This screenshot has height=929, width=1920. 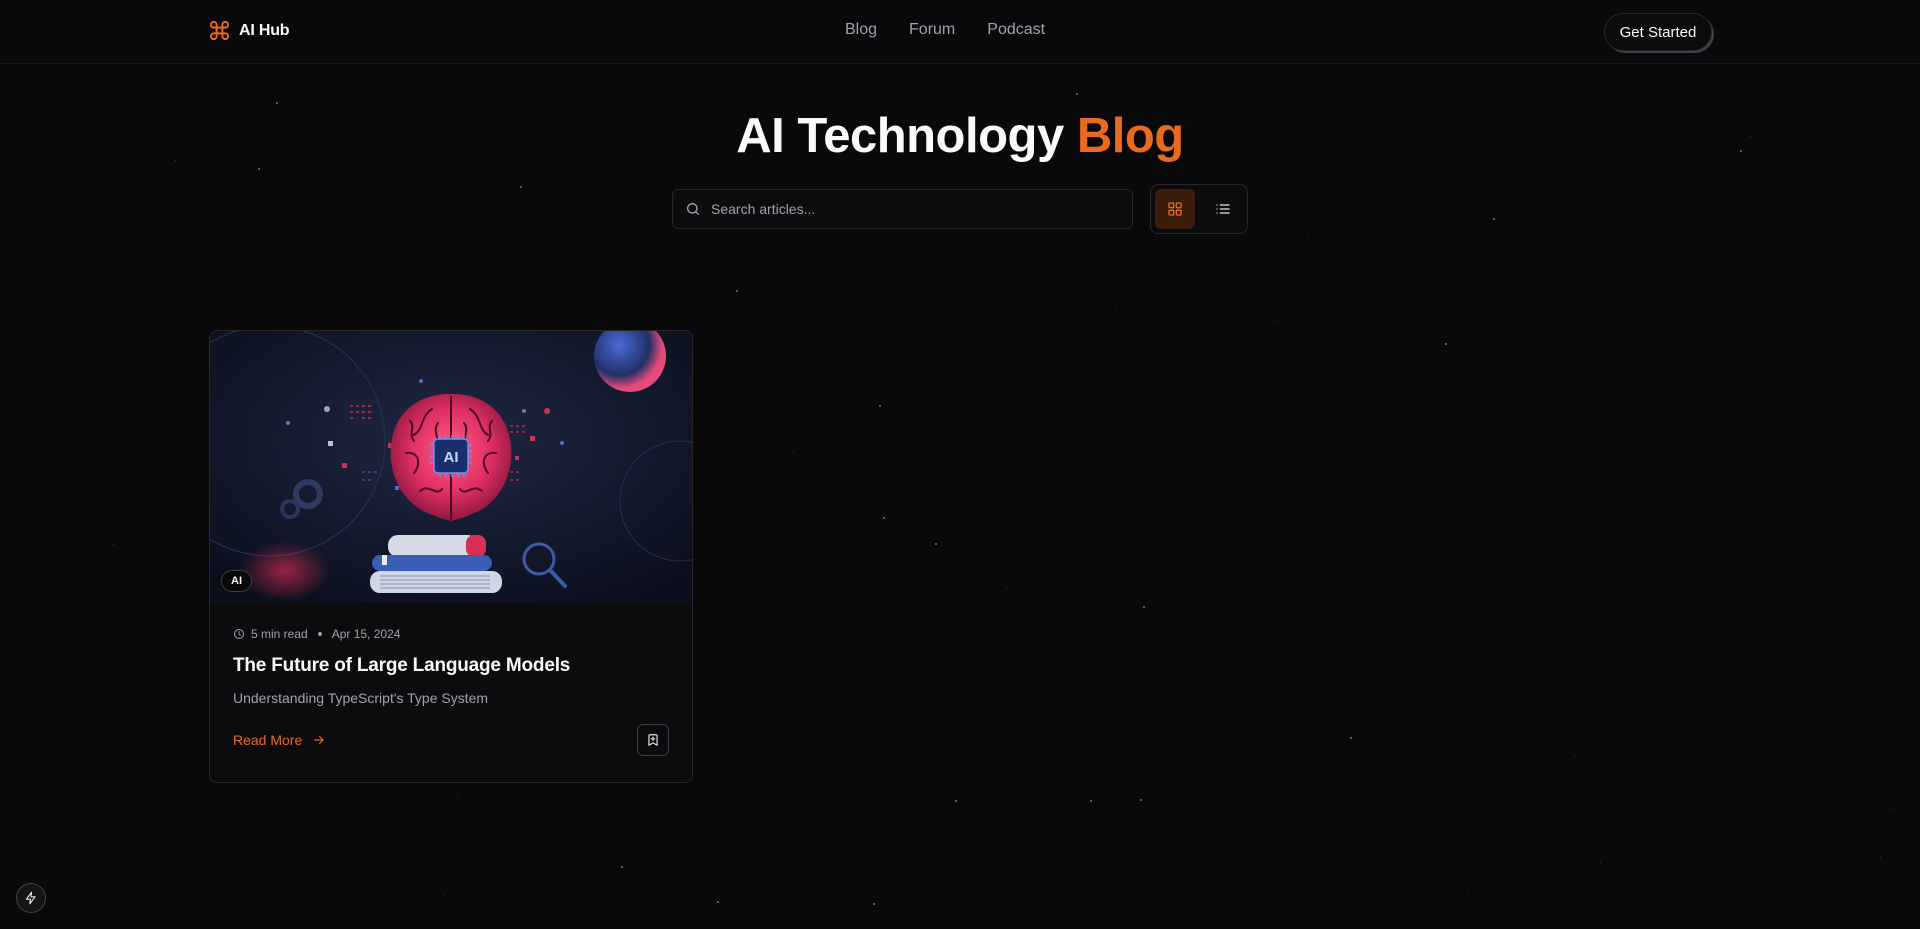 What do you see at coordinates (451, 740) in the screenshot?
I see `post-actions: Read More` at bounding box center [451, 740].